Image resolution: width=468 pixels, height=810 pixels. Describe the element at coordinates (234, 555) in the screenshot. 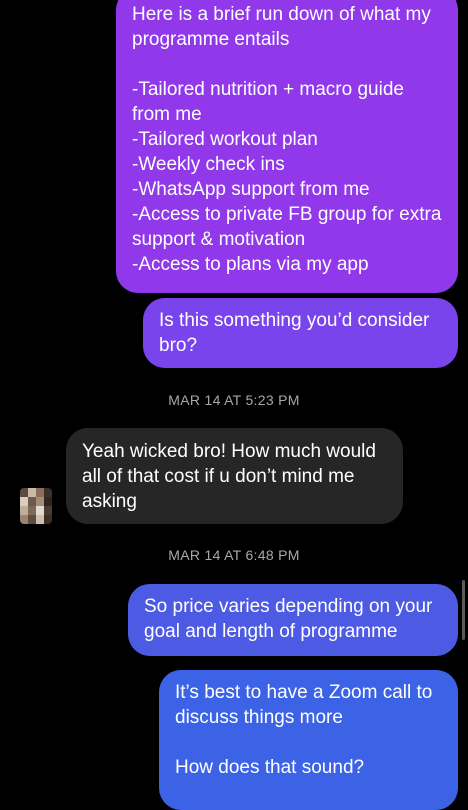

I see `message-timestamp: MAR 14 AT 6:48 PM` at that location.